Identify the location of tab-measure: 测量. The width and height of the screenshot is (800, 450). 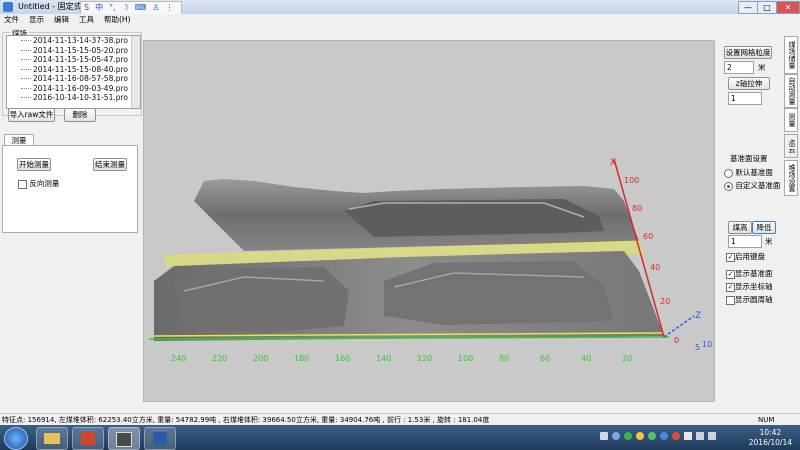
(791, 120).